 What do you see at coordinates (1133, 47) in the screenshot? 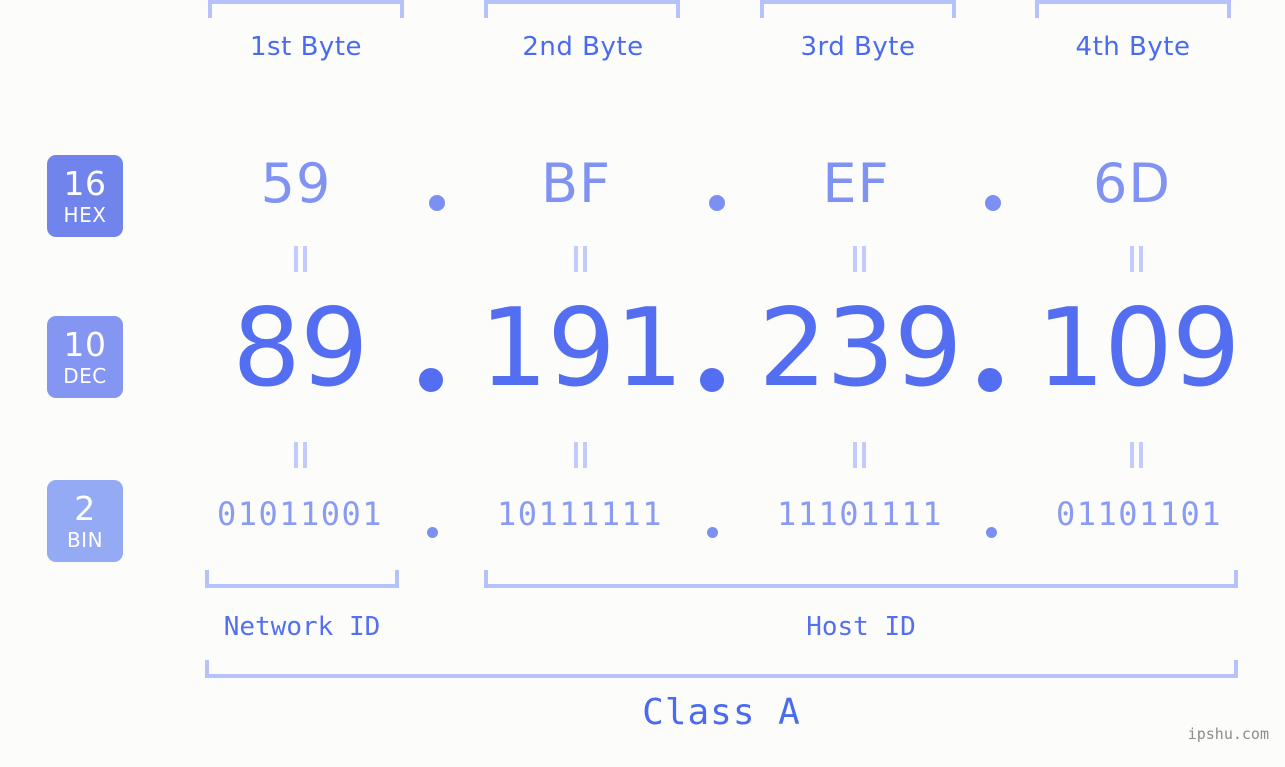
I see `byte-header-4: 4th Byte` at bounding box center [1133, 47].